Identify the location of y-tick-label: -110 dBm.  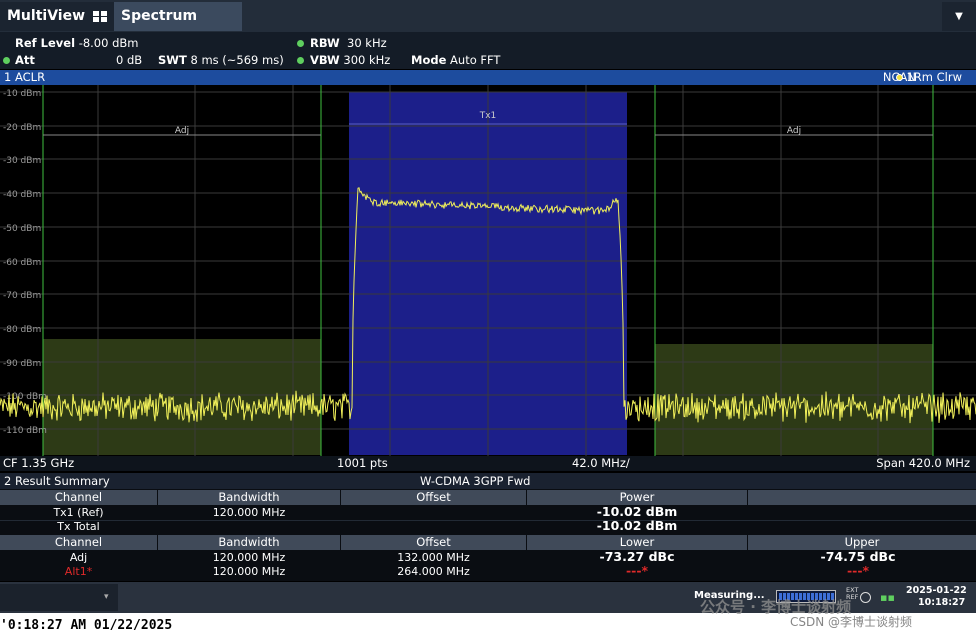
(25, 431).